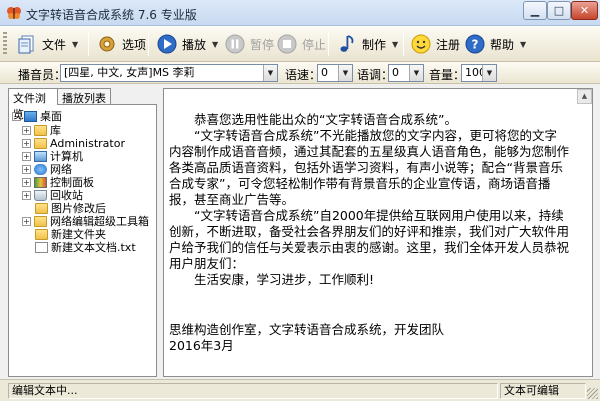 The width and height of the screenshot is (600, 401). Describe the element at coordinates (347, 43) in the screenshot. I see `music-note-icon` at that location.